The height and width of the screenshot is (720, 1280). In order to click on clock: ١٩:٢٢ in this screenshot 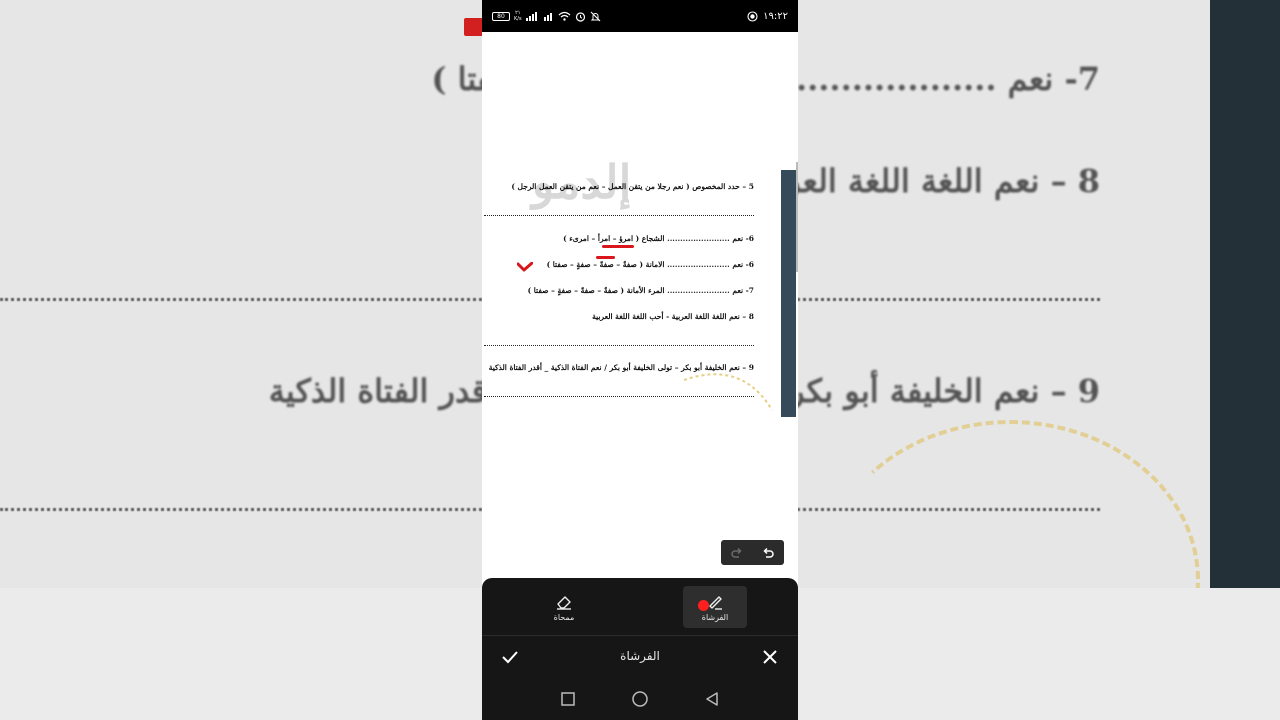, I will do `click(775, 16)`.